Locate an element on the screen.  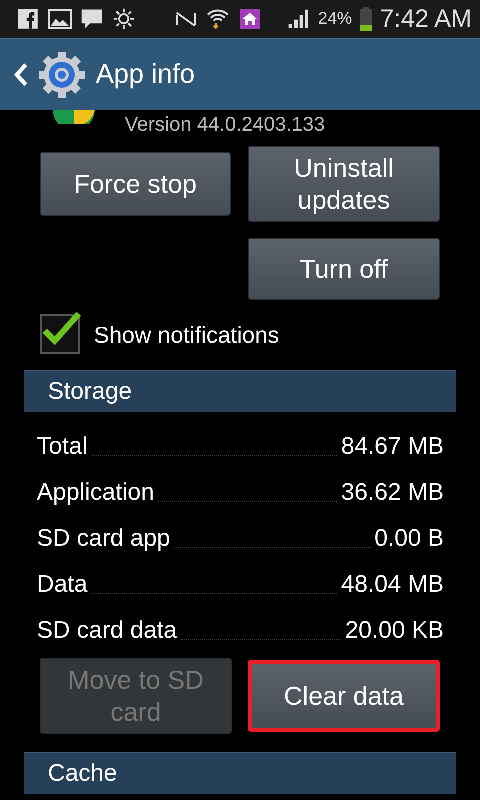
action-button: Uninstall updates is located at coordinates (344, 184).